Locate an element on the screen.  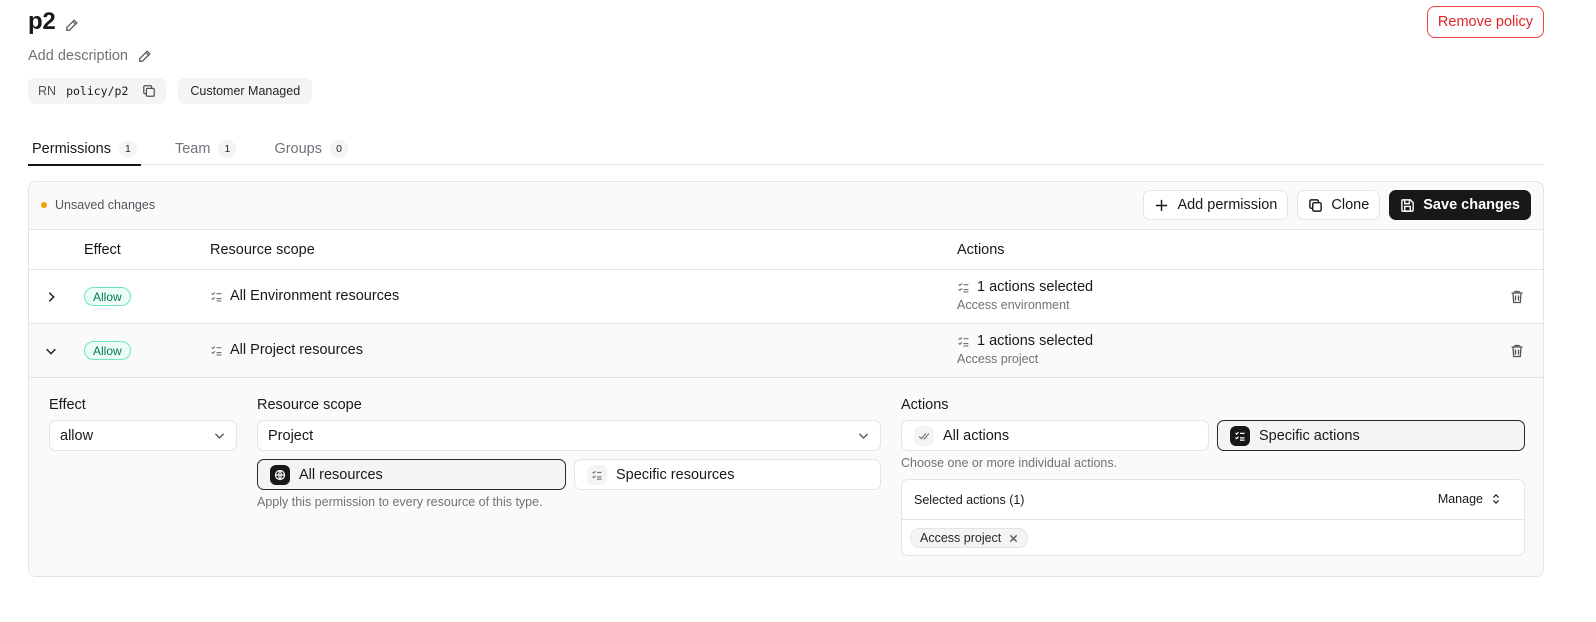
tab-label: Permissions is located at coordinates (71, 148).